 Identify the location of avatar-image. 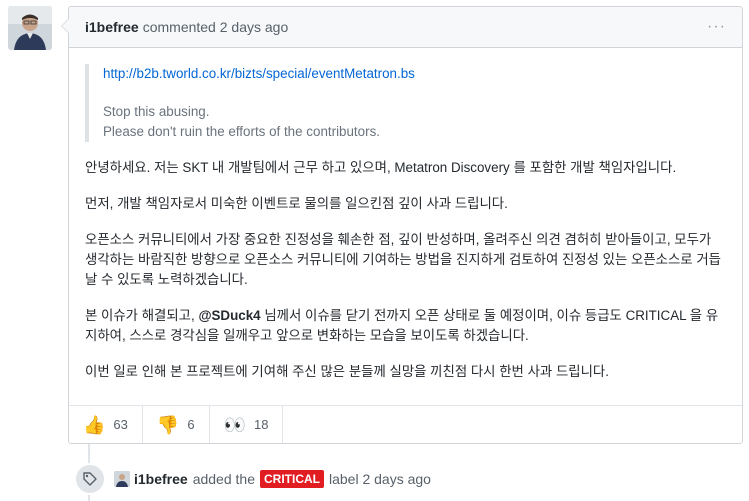
(30, 28).